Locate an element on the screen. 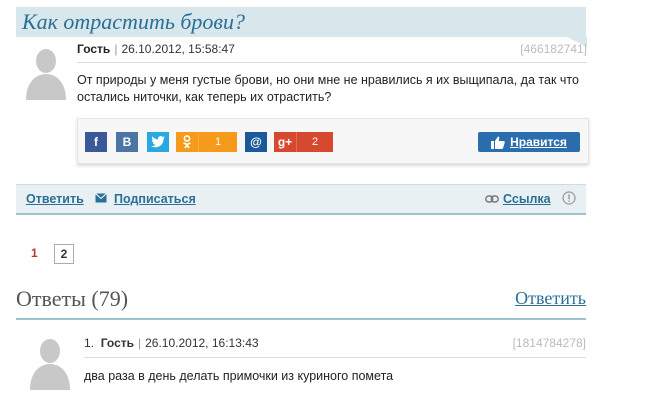  answer-author: Гость is located at coordinates (117, 343).